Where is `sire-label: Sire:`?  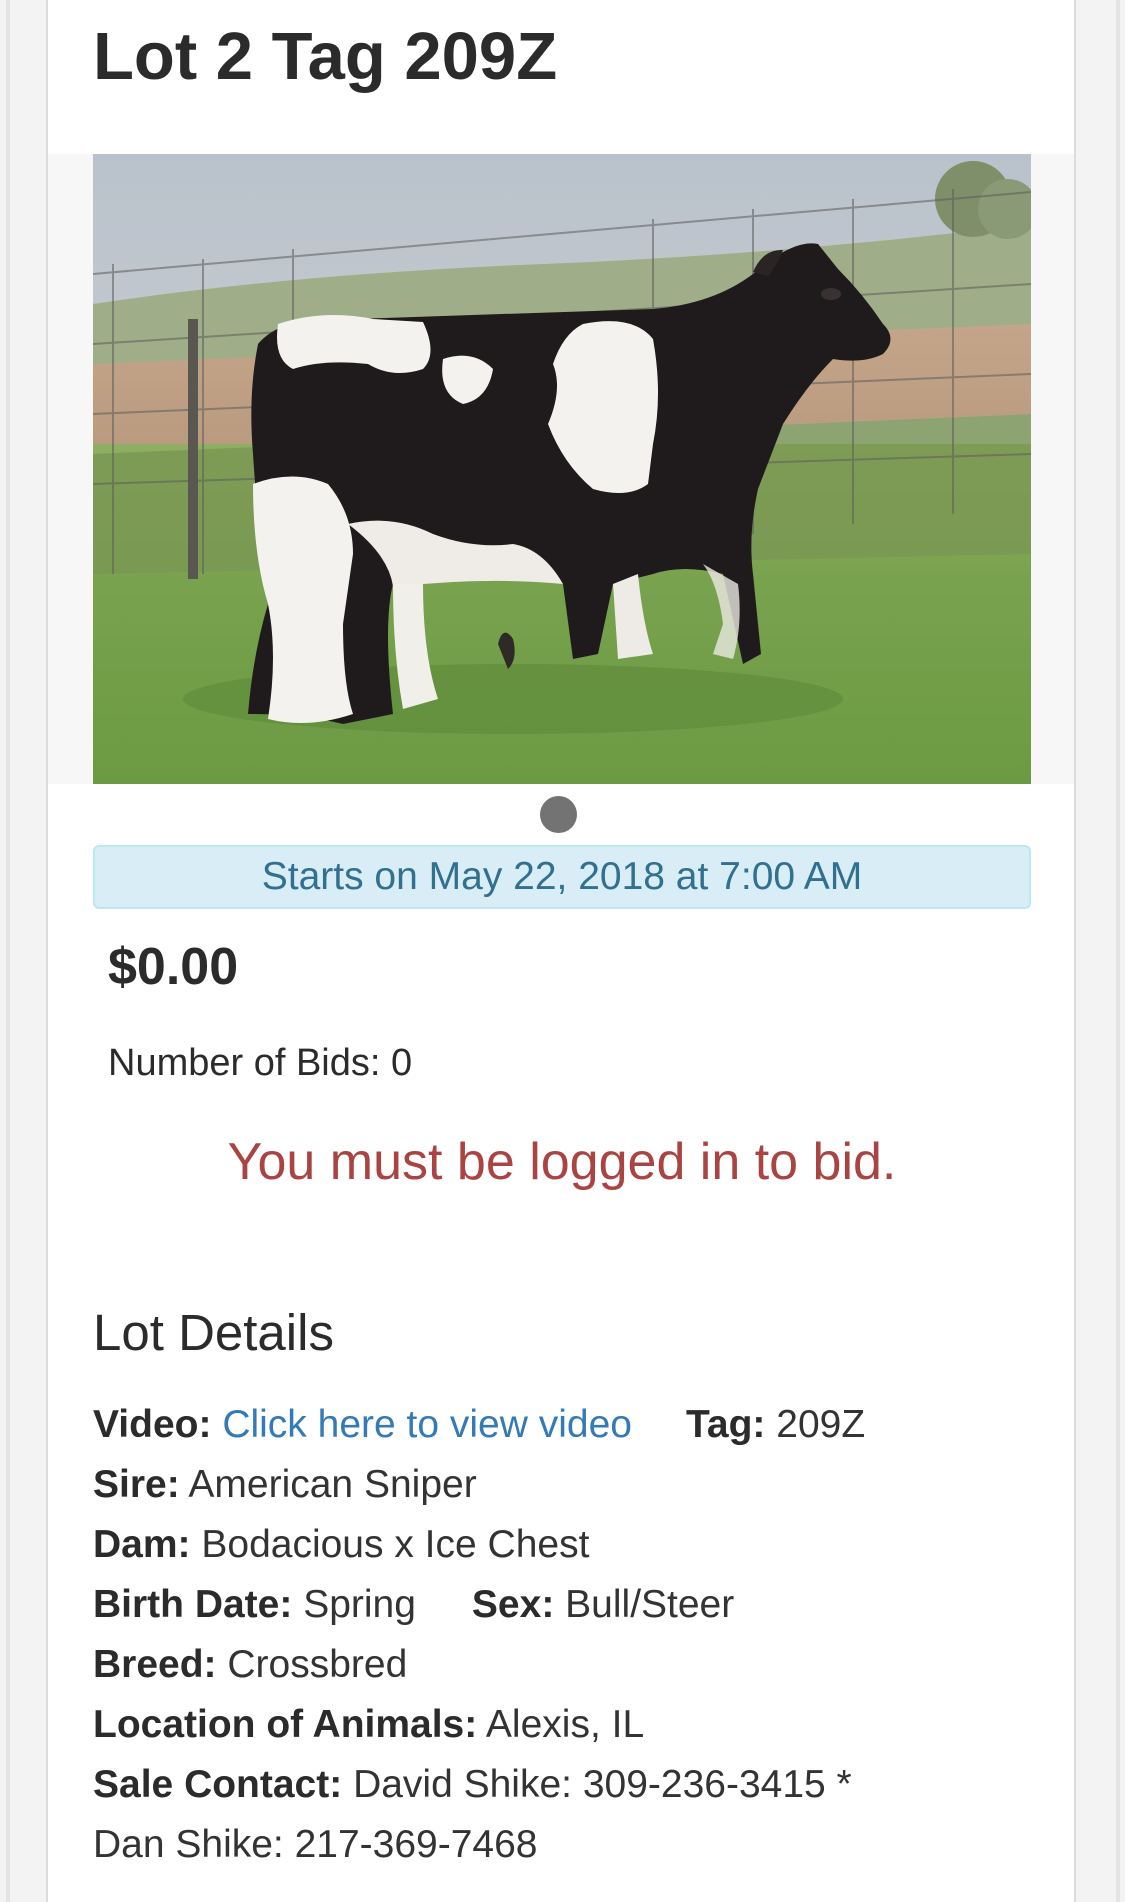 sire-label: Sire: is located at coordinates (136, 1484).